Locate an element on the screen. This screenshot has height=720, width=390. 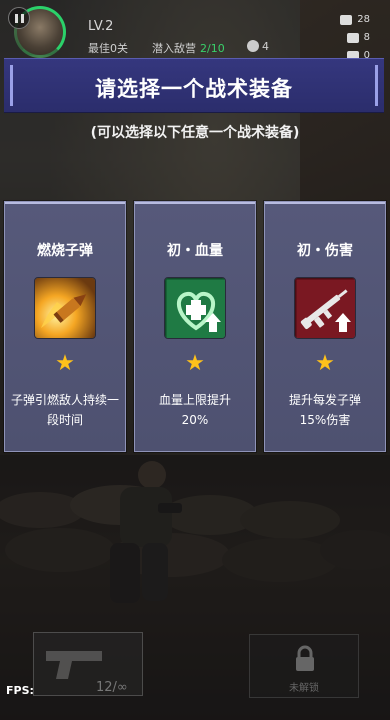
pistol-icon is located at coordinates (74, 665).